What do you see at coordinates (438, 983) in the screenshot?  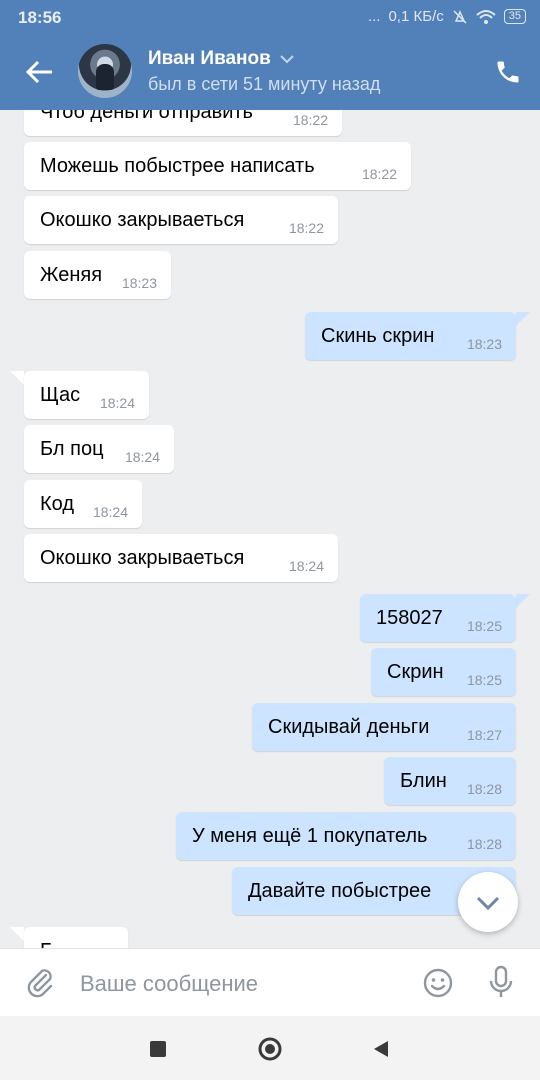 I see `smile-icon` at bounding box center [438, 983].